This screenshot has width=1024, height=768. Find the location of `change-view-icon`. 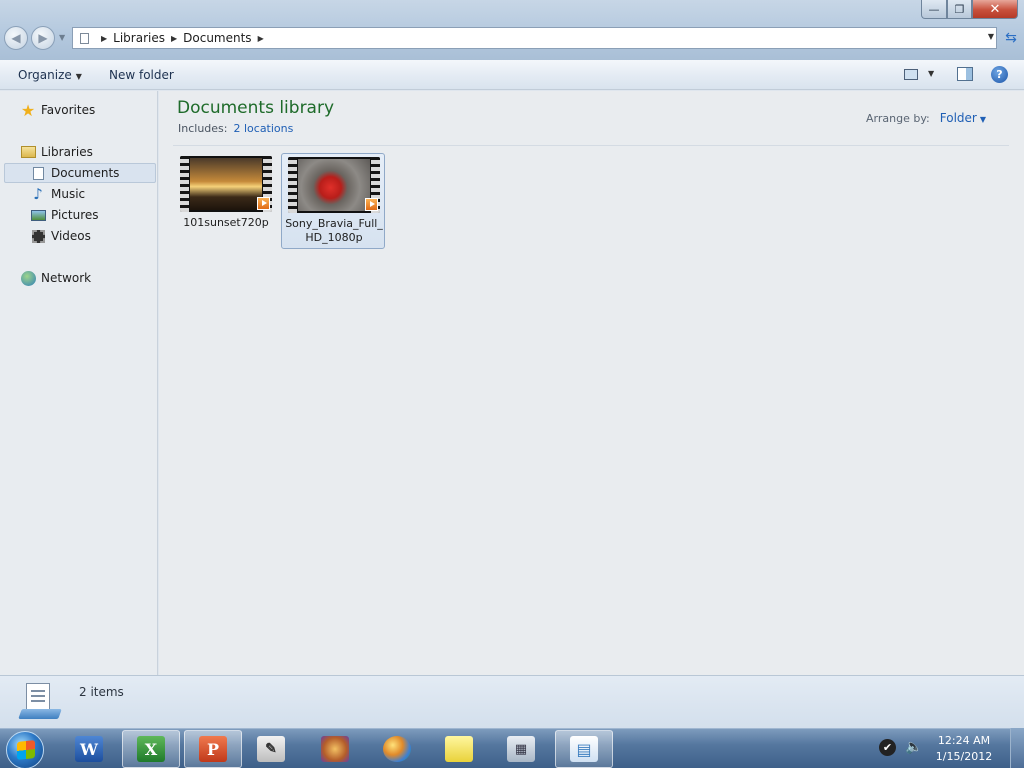

change-view-icon is located at coordinates (911, 74).